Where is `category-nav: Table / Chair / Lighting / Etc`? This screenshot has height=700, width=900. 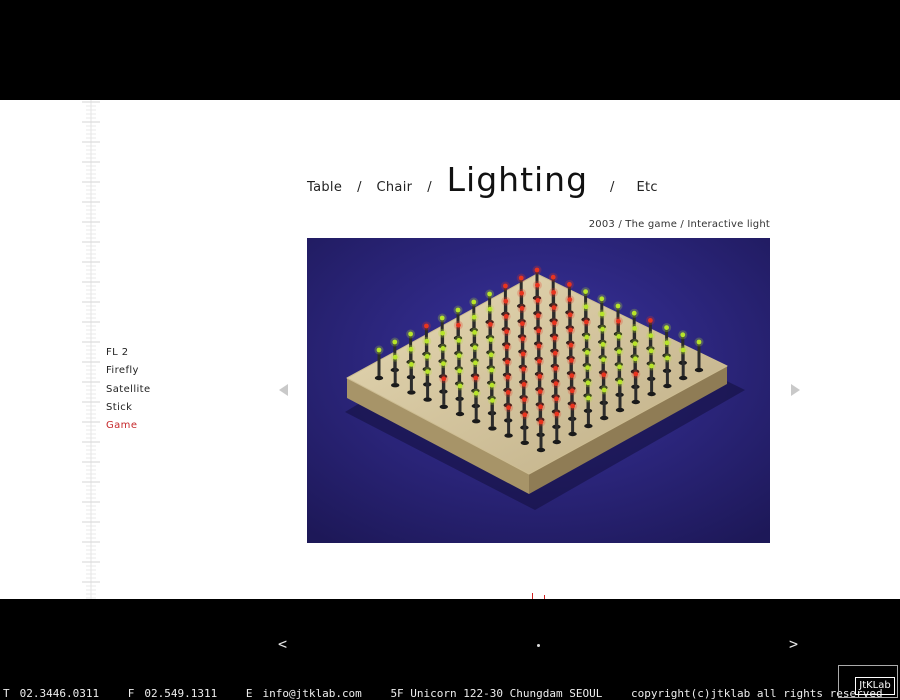
category-nav: Table / Chair / Lighting / Etc is located at coordinates (482, 180).